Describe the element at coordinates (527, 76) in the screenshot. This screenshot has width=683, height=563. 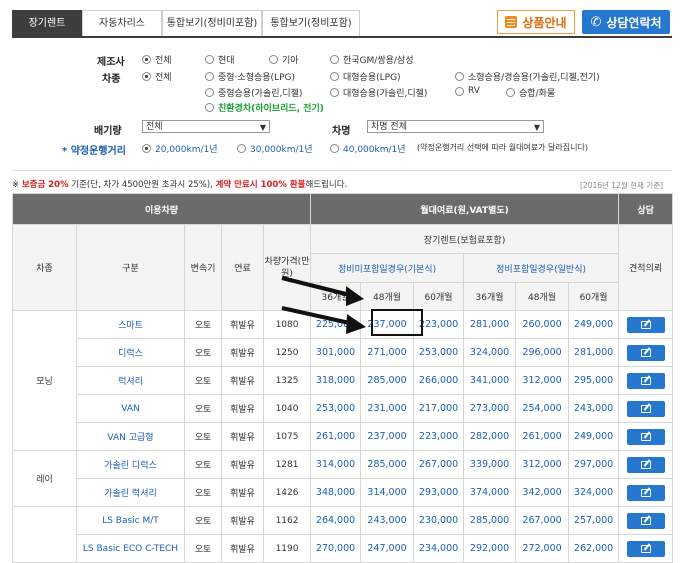
I see `type-radio-small-light: 소형승용/경승용(가솔린,디젤,전기)` at that location.